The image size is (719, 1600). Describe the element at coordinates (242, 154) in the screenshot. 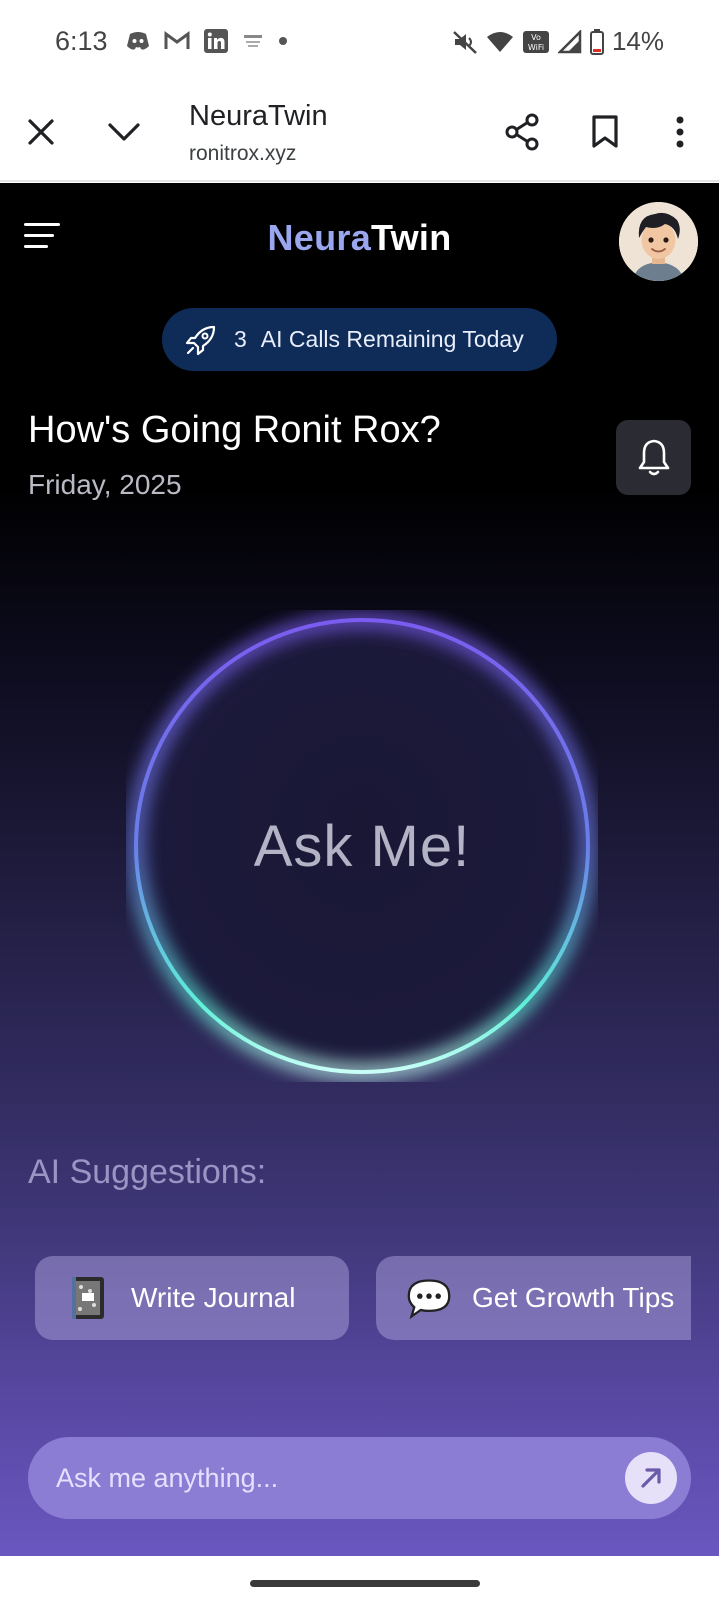

I see `page-url: ronitrox.xyz` at that location.